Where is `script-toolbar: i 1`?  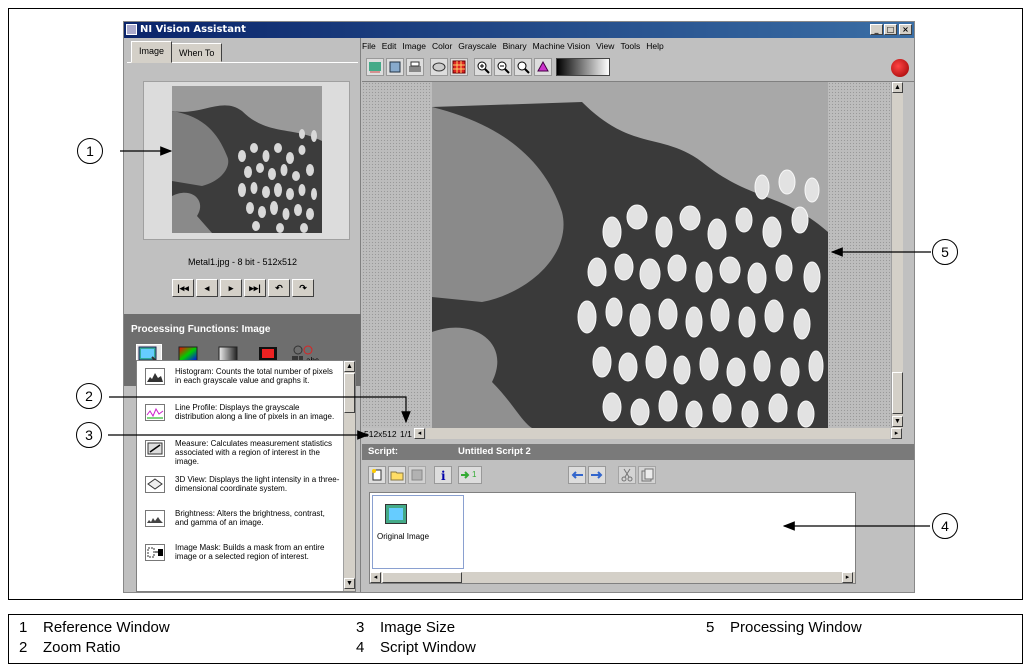 script-toolbar: i 1 is located at coordinates (638, 475).